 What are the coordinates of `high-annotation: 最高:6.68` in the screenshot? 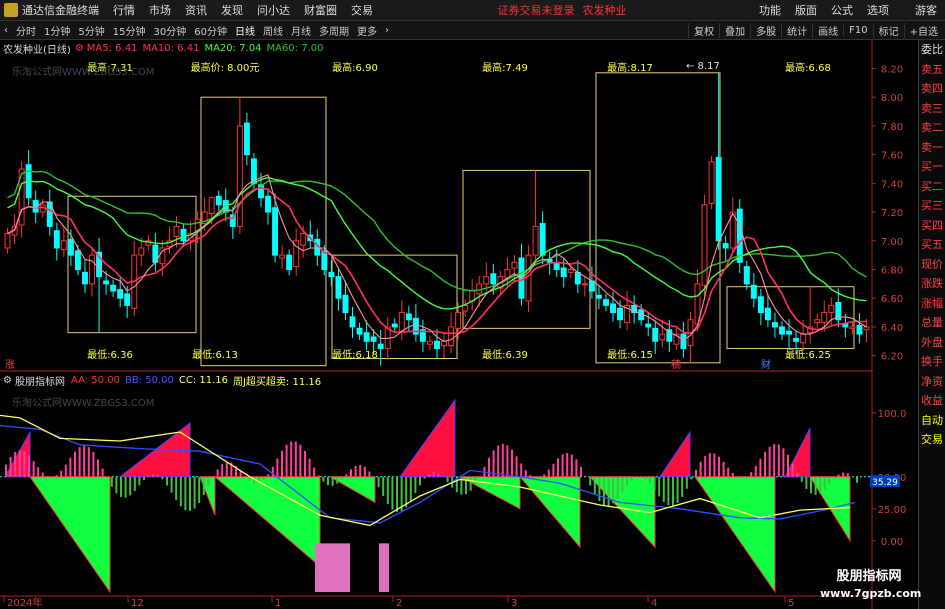 It's located at (808, 67).